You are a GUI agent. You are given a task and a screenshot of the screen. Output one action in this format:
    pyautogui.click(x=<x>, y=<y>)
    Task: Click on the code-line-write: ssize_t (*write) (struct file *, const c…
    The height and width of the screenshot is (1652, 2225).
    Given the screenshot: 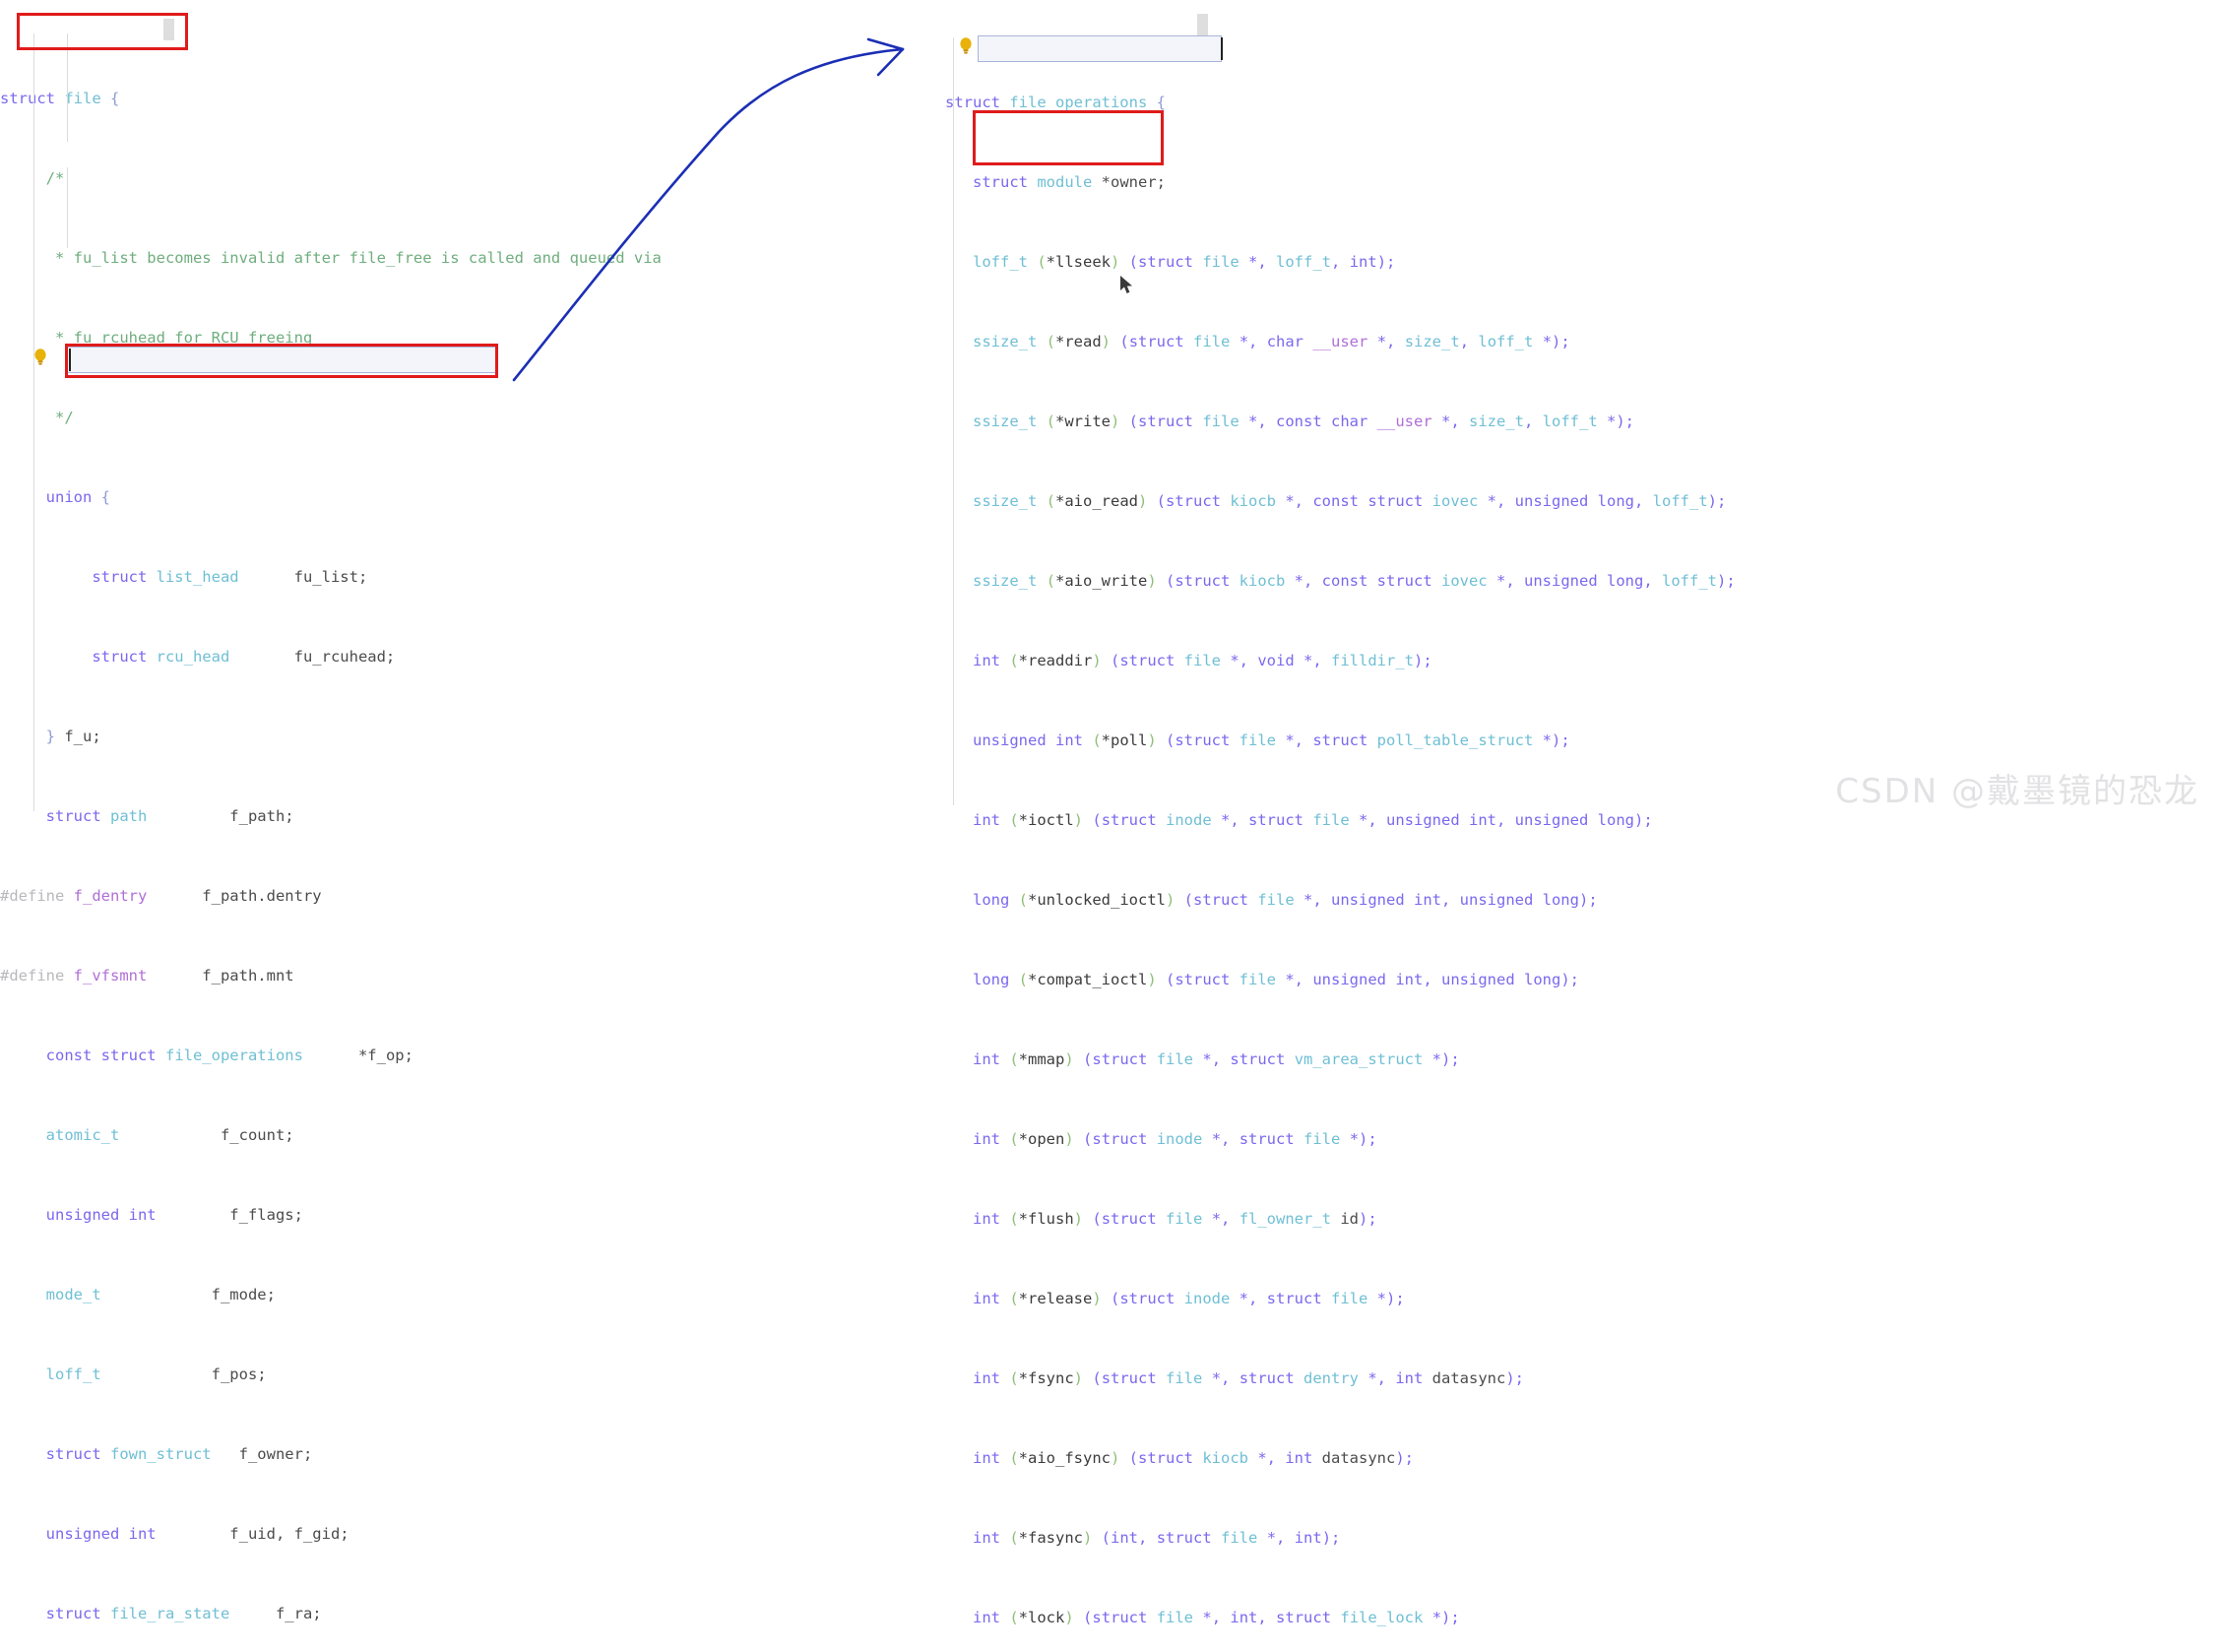 What is the action you would take?
    pyautogui.click(x=1585, y=422)
    